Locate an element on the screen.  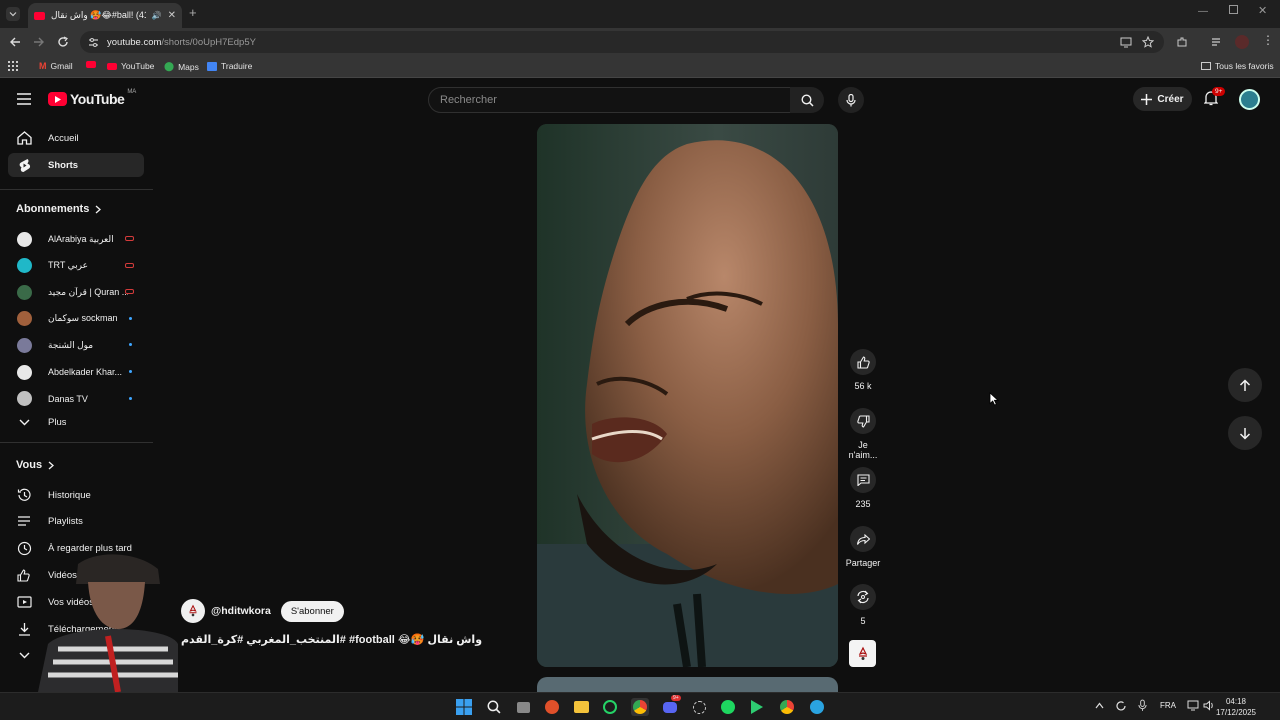
url-path: /shorts/0oUpH7Edp5Y is located at coordinates (208, 42).